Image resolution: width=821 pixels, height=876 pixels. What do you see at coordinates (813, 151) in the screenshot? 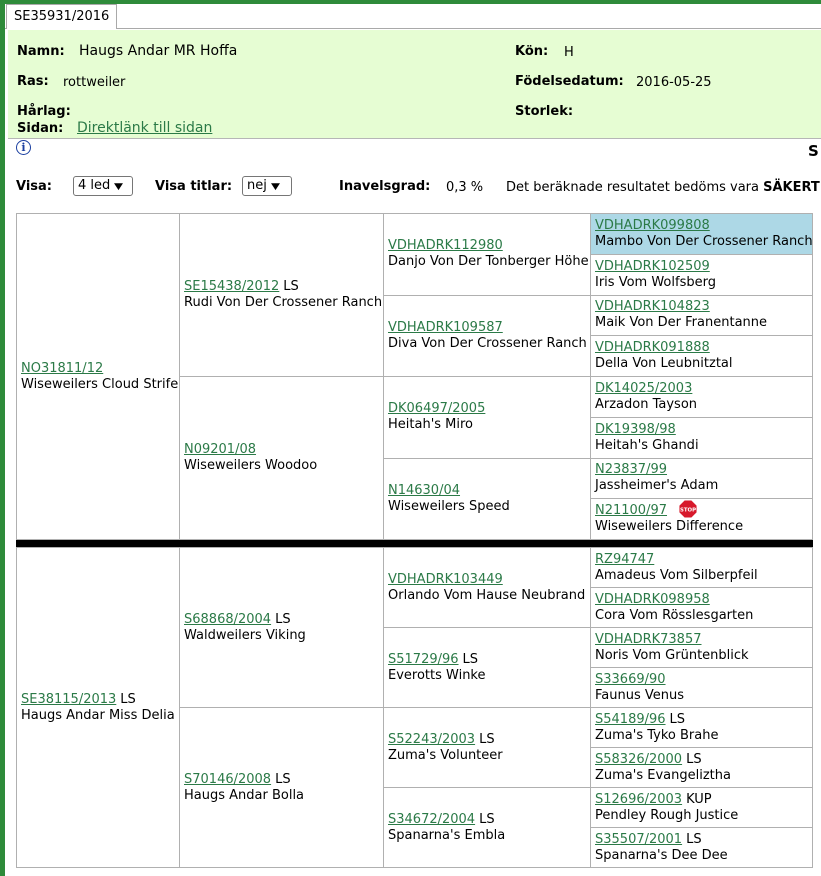
I see `section-title-cut: S` at bounding box center [813, 151].